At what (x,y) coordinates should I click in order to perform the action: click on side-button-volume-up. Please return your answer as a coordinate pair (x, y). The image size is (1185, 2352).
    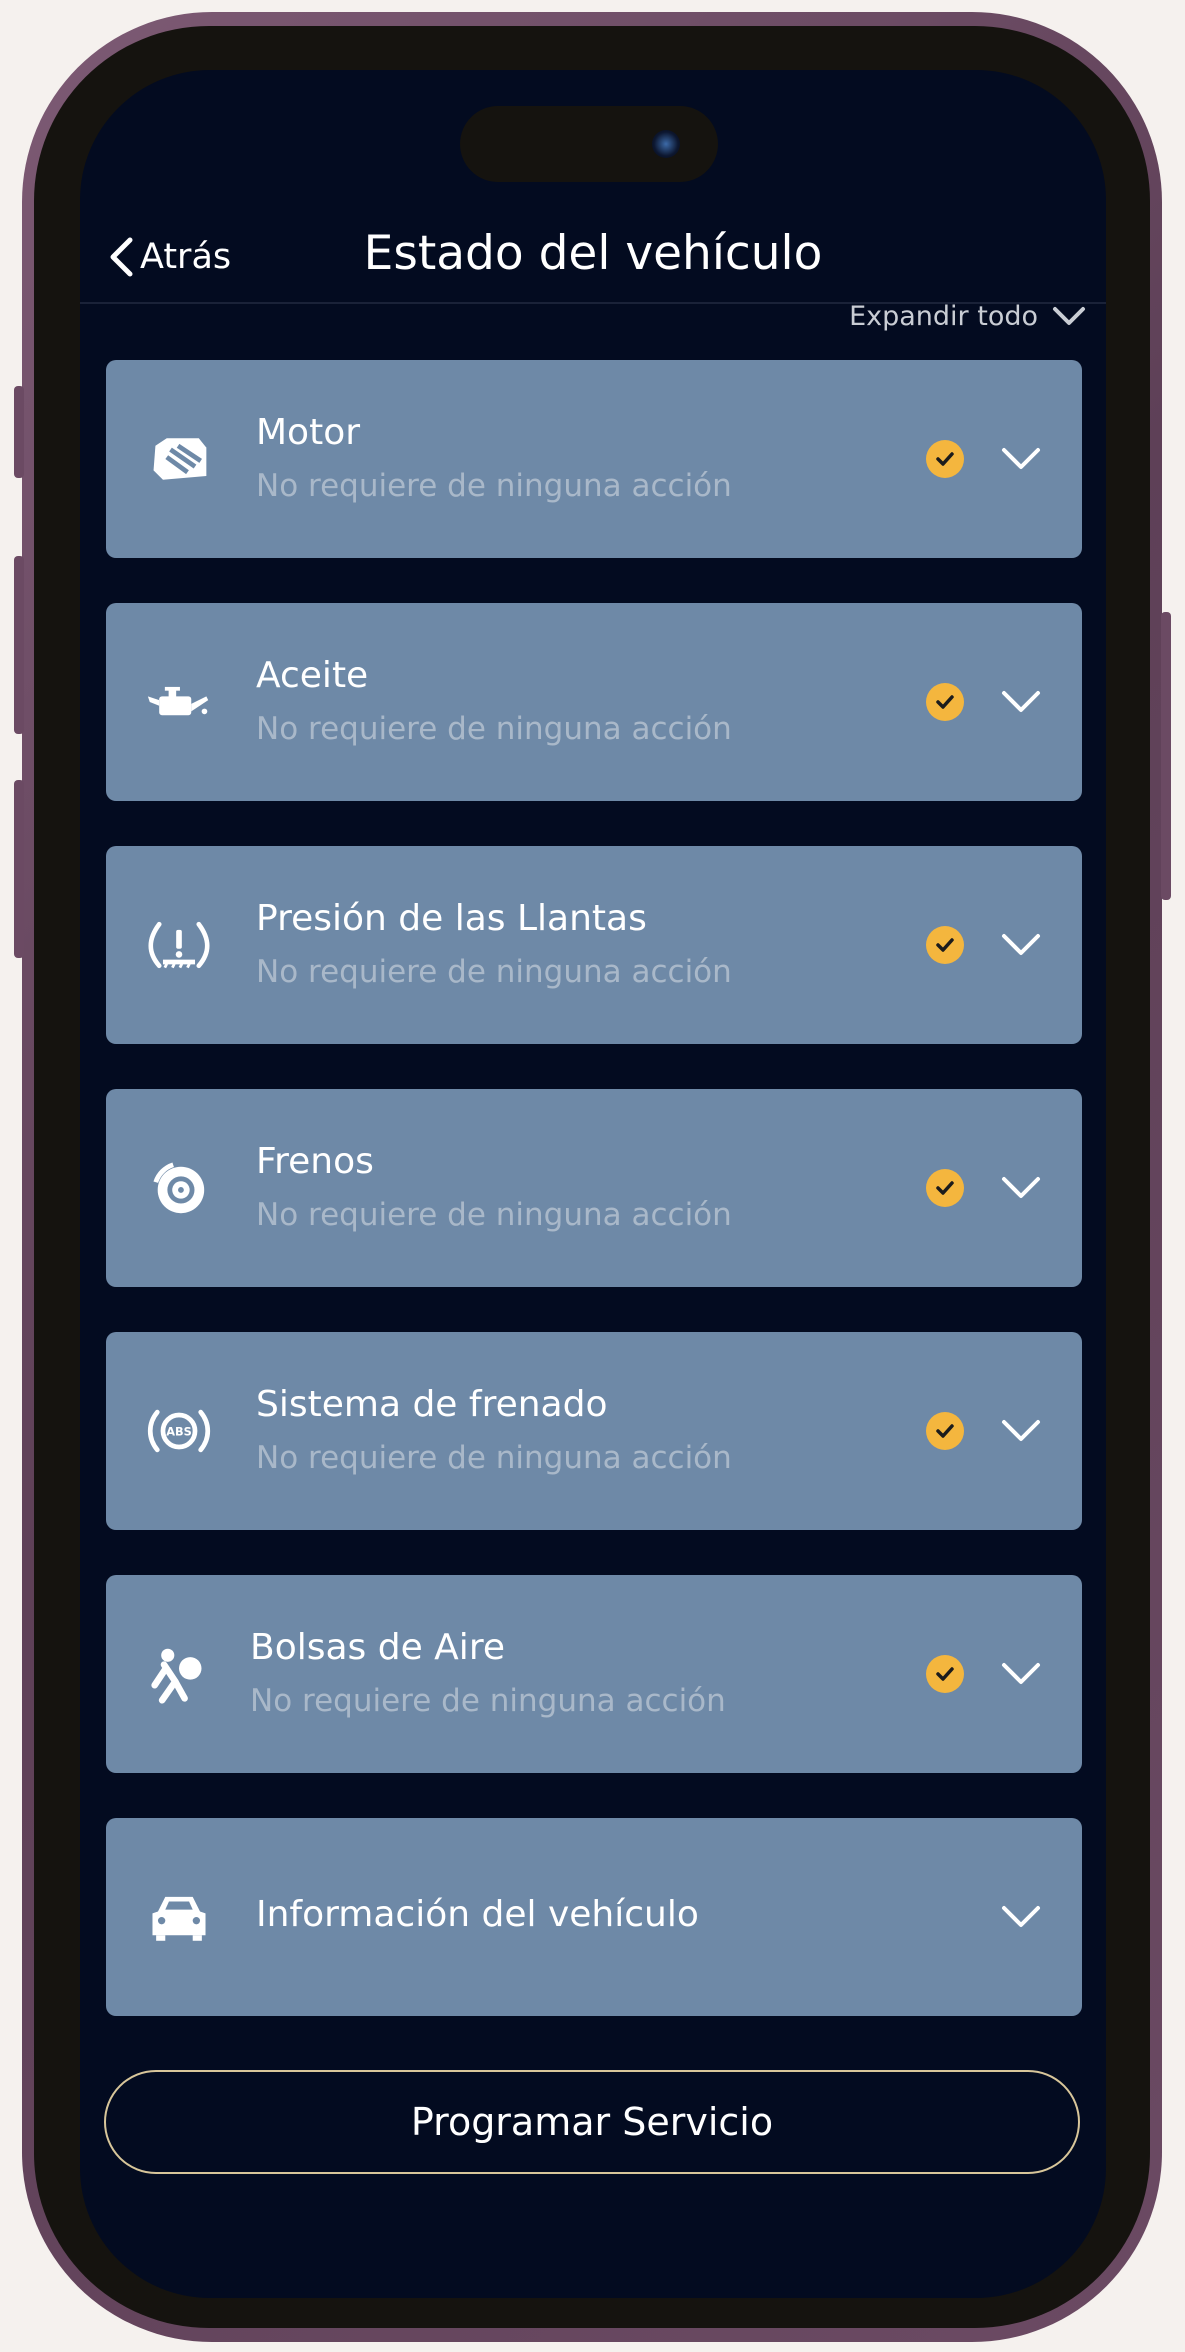
    Looking at the image, I should click on (19, 645).